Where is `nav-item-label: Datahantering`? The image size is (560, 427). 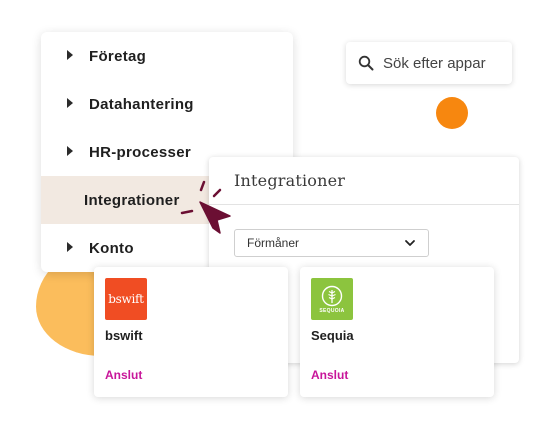
nav-item-label: Datahantering is located at coordinates (141, 104).